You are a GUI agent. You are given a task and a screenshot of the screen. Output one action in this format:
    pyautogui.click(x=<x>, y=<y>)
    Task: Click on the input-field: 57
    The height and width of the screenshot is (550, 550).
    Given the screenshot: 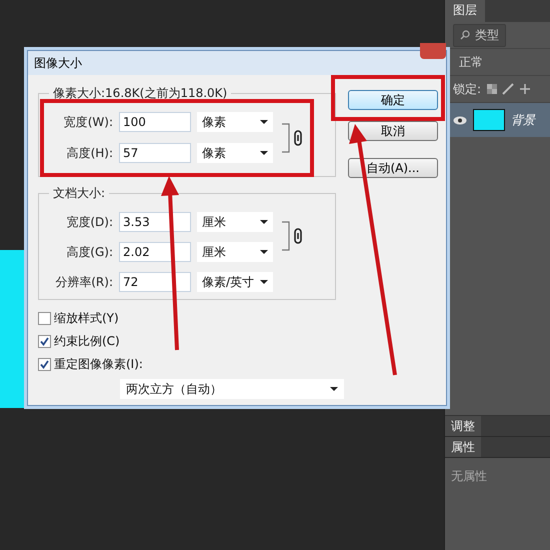 What is the action you would take?
    pyautogui.click(x=155, y=153)
    